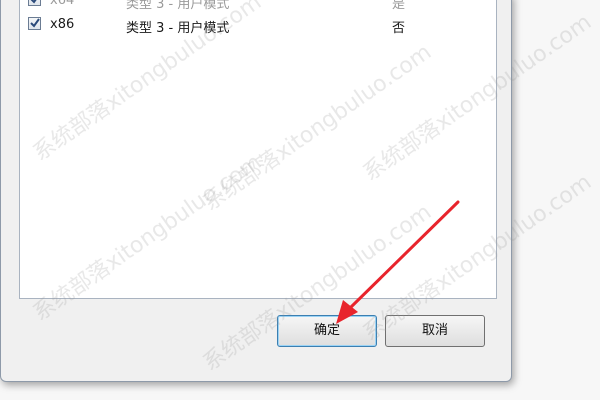  I want to click on registered-cell: 否, so click(399, 28).